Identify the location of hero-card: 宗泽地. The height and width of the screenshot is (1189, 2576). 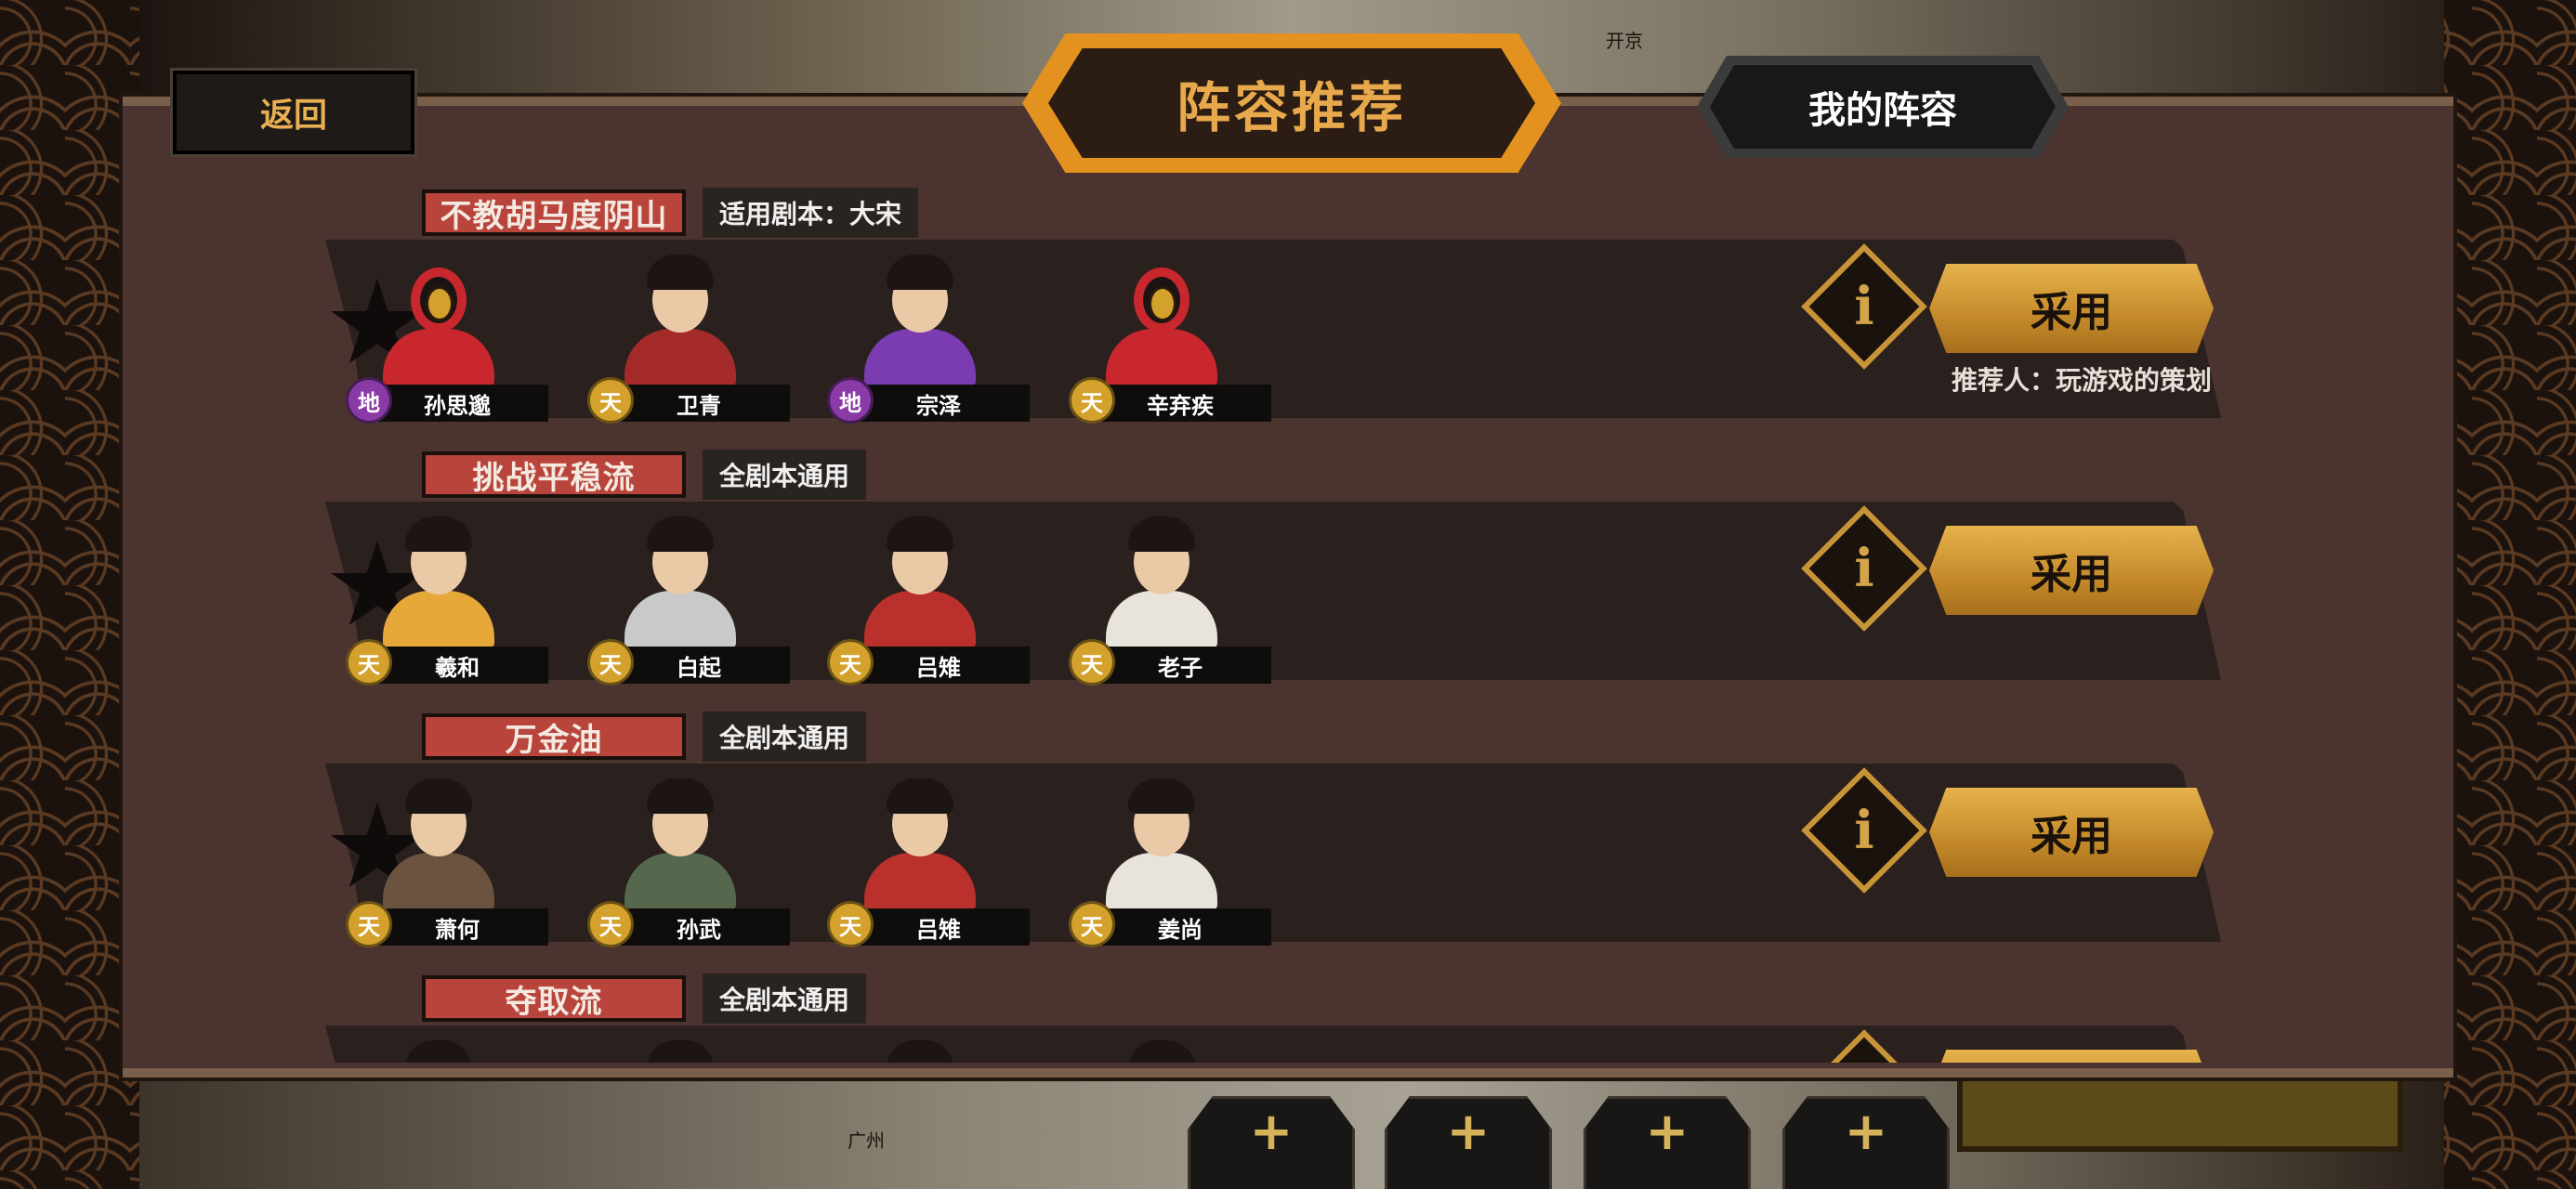
(934, 335).